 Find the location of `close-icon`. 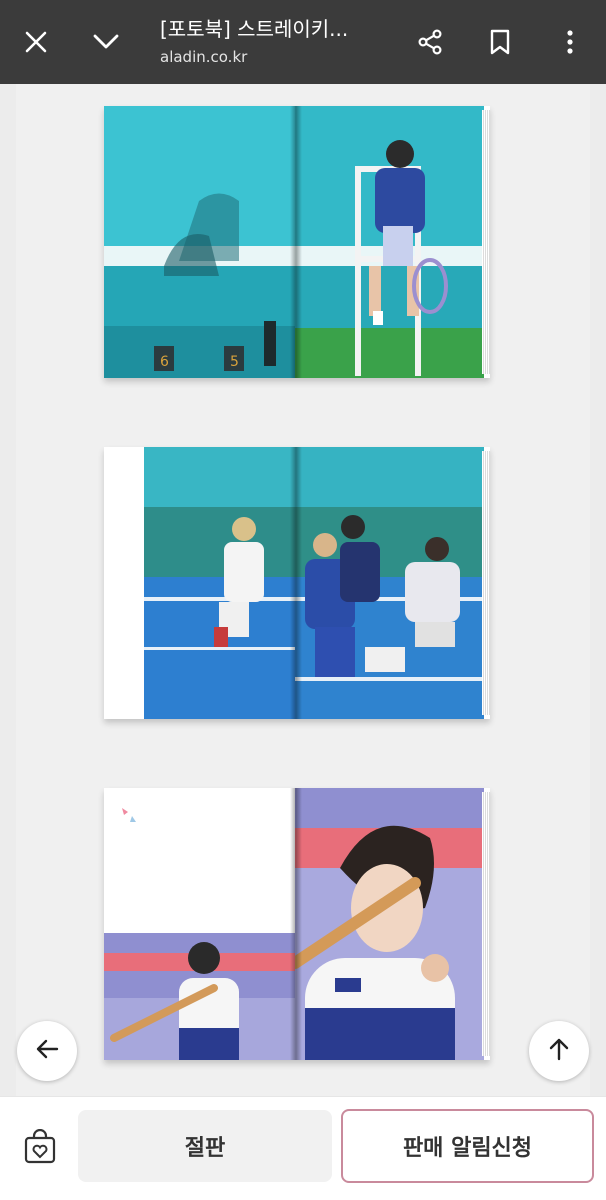

close-icon is located at coordinates (36, 42).